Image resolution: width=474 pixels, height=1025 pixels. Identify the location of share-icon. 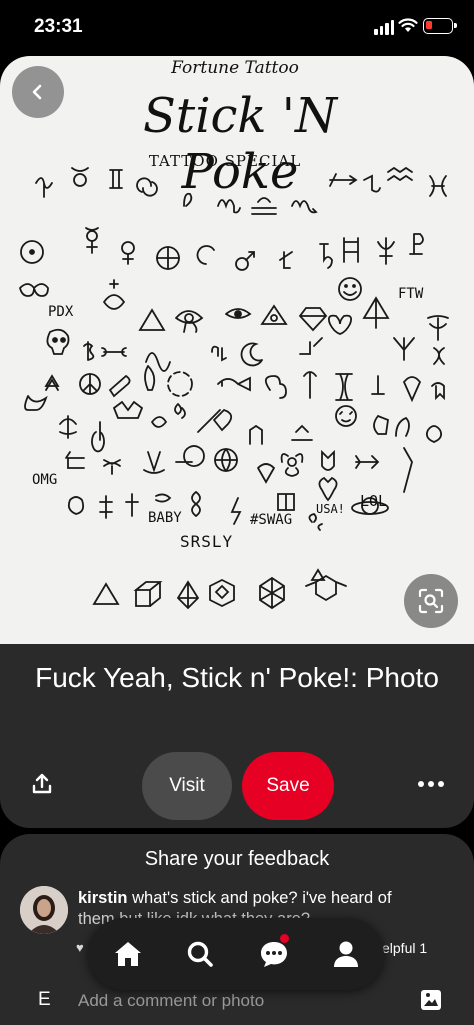
(42, 783).